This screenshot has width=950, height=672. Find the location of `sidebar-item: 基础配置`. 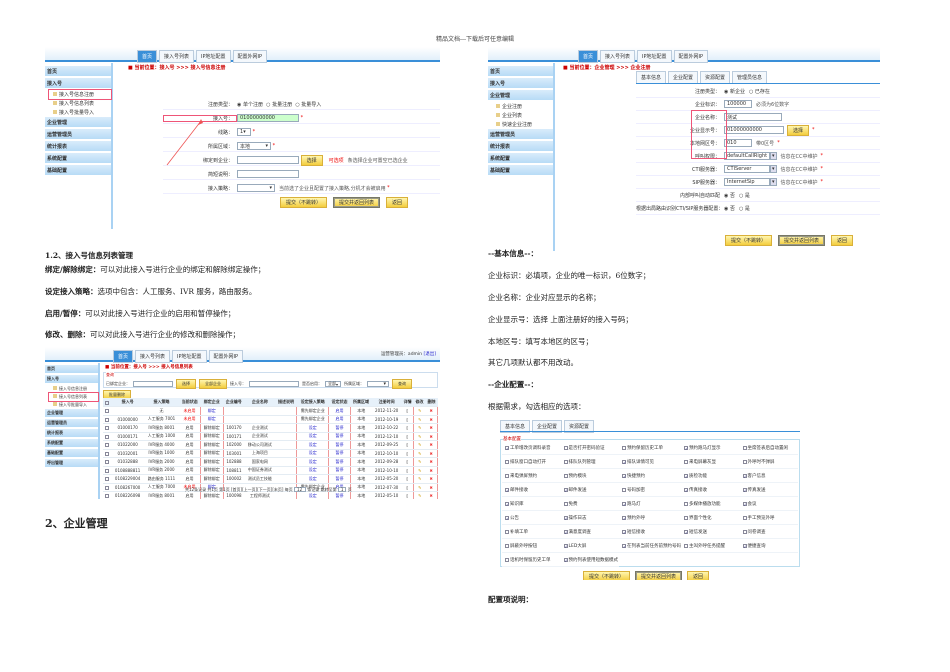

sidebar-item: 基础配置 is located at coordinates (520, 170).